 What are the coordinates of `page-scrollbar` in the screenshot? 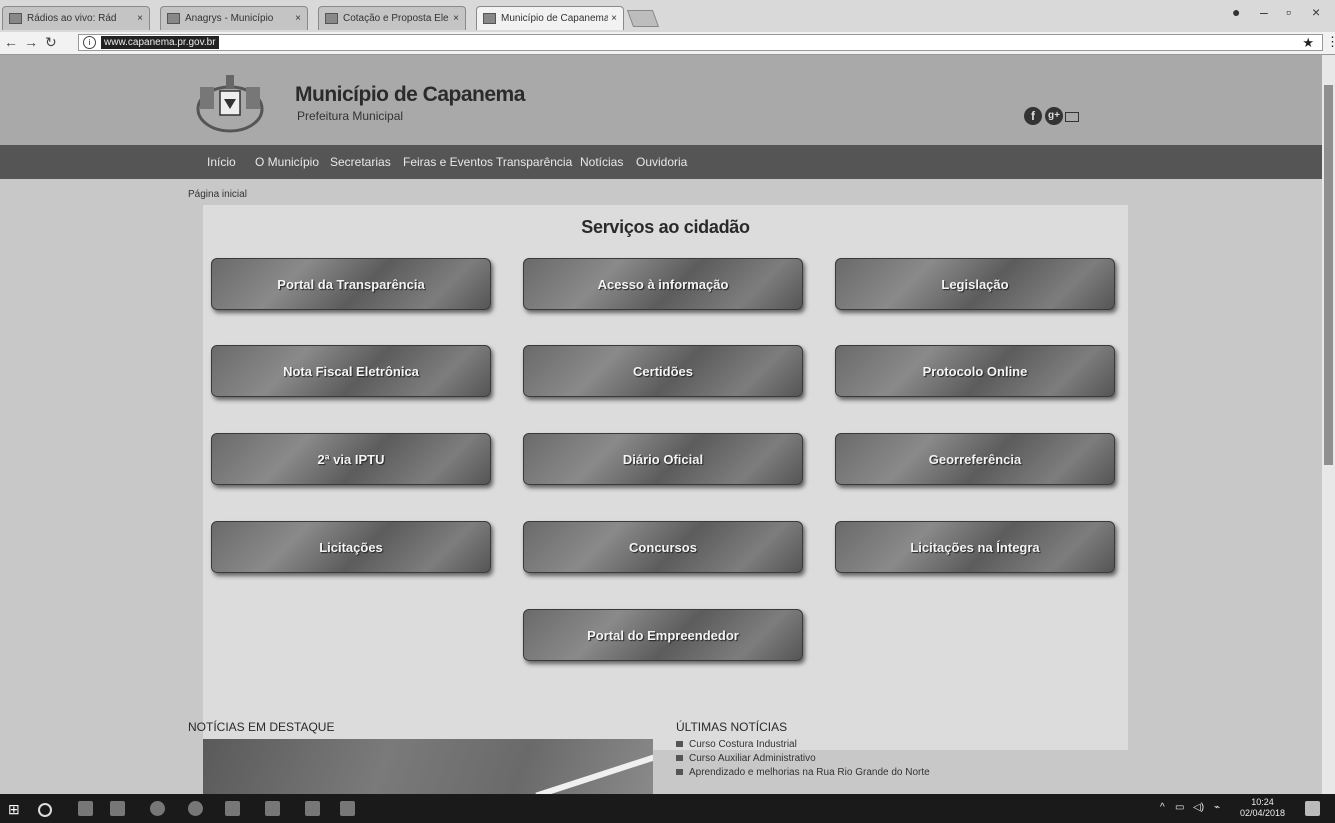 It's located at (1328, 424).